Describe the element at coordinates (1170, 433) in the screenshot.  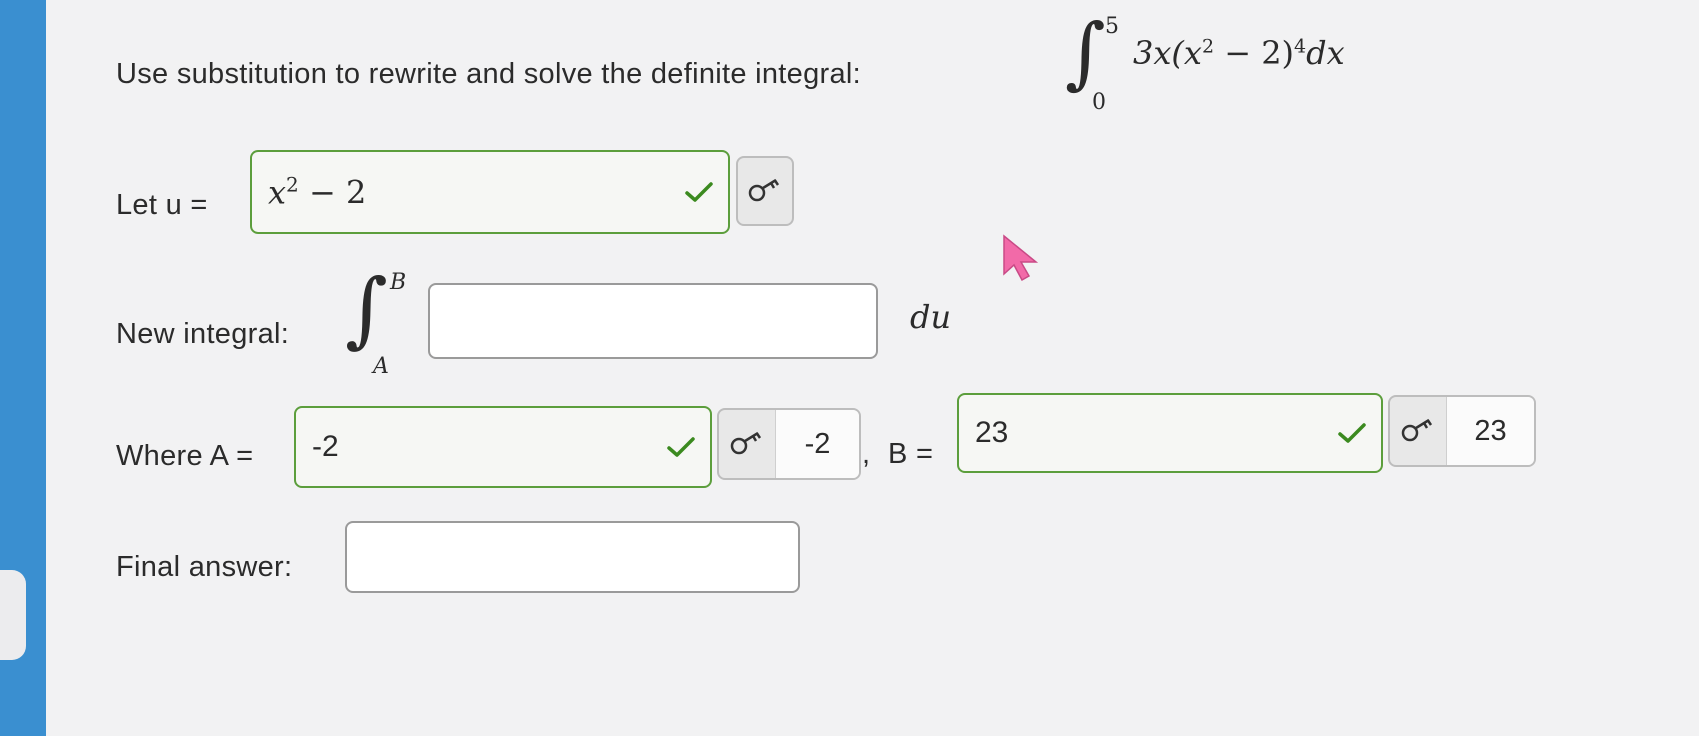
I see `b-input: 23` at that location.